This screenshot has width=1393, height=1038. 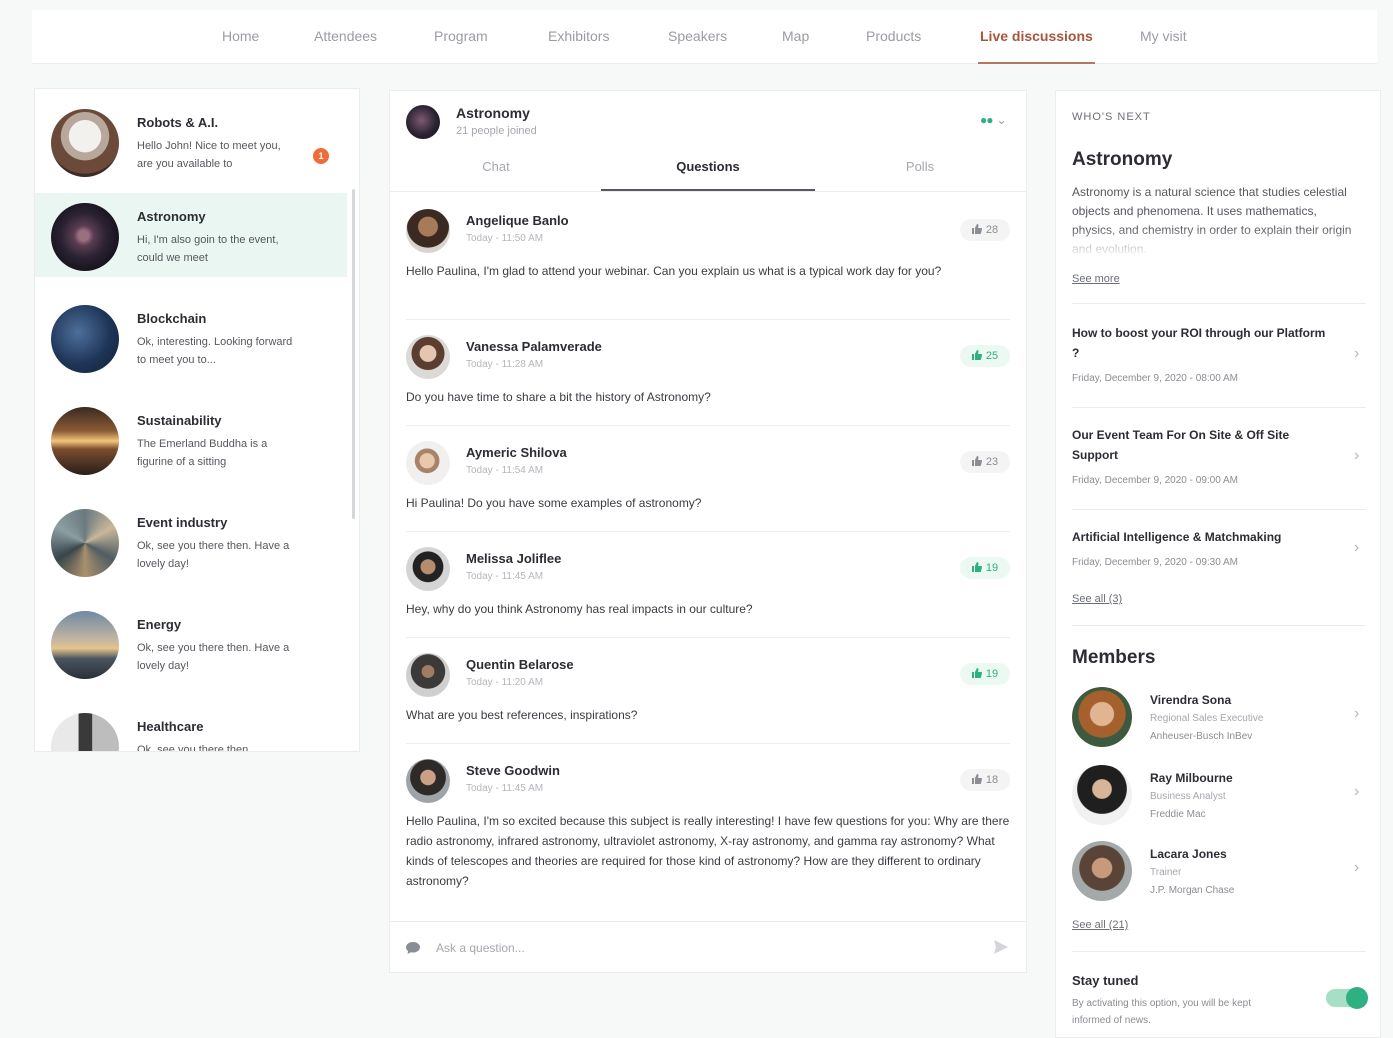 What do you see at coordinates (505, 364) in the screenshot?
I see `question-time: Today - 11:28 AM` at bounding box center [505, 364].